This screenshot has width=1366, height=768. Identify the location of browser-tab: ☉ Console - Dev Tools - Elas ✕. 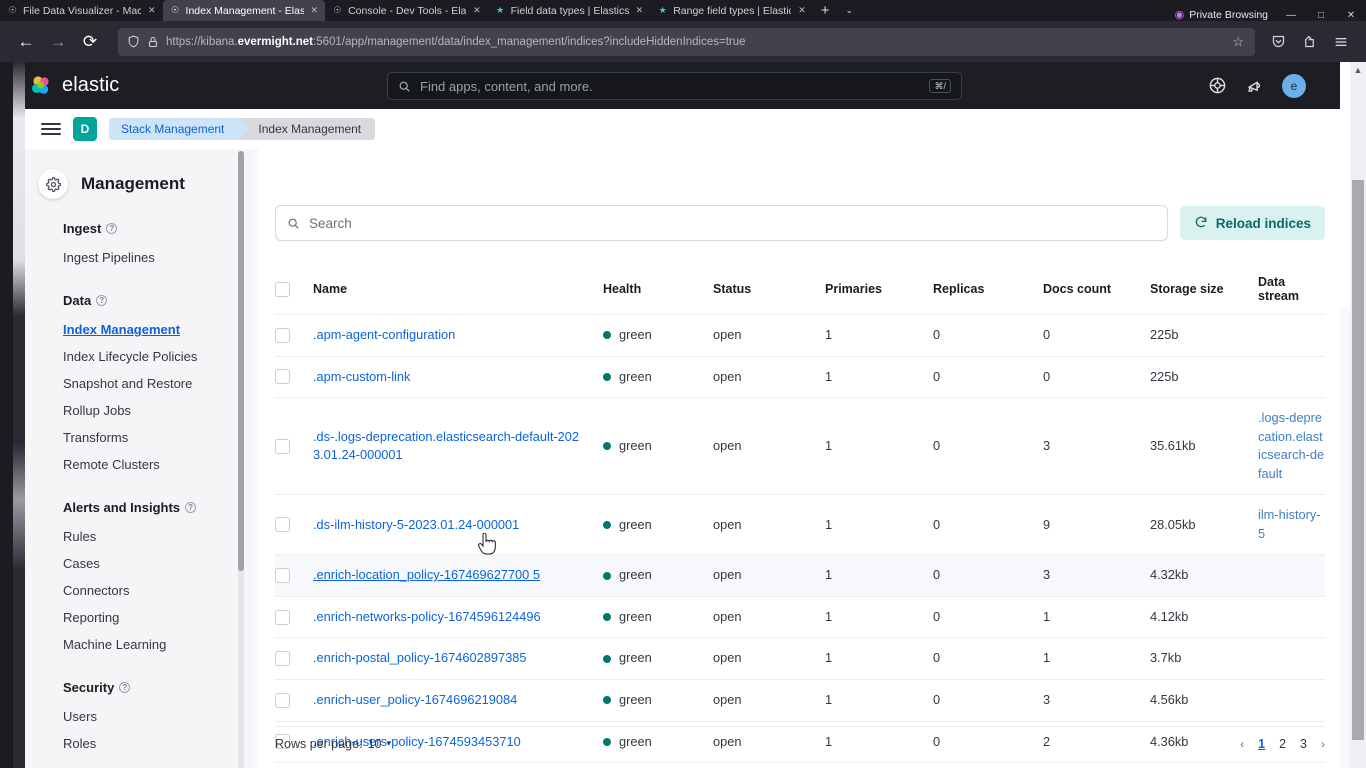
(406, 10).